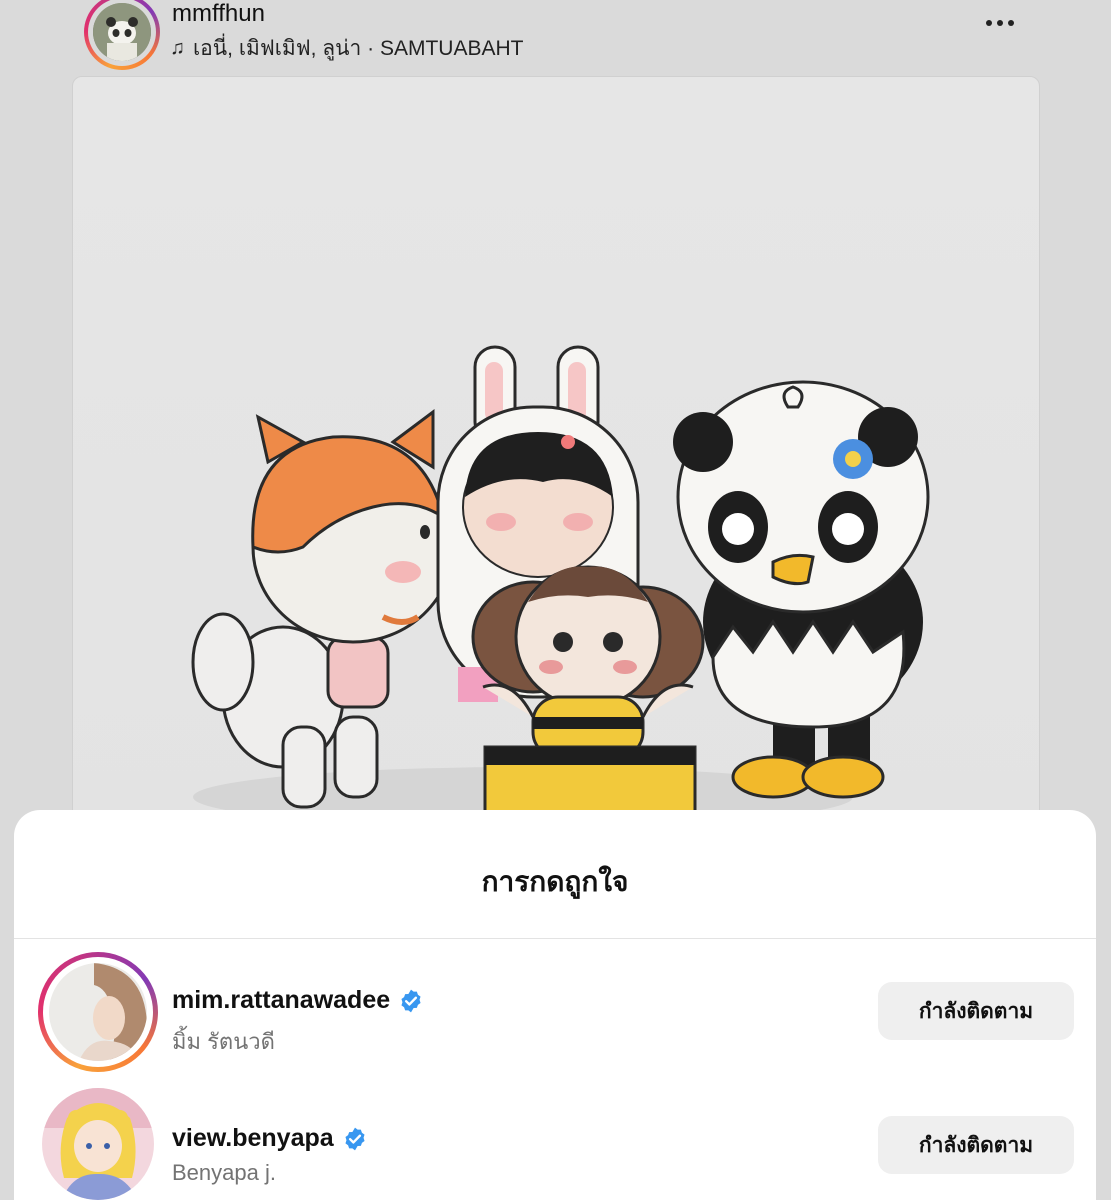 The height and width of the screenshot is (1200, 1111). What do you see at coordinates (177, 48) in the screenshot?
I see `music-note-icon: ♫` at bounding box center [177, 48].